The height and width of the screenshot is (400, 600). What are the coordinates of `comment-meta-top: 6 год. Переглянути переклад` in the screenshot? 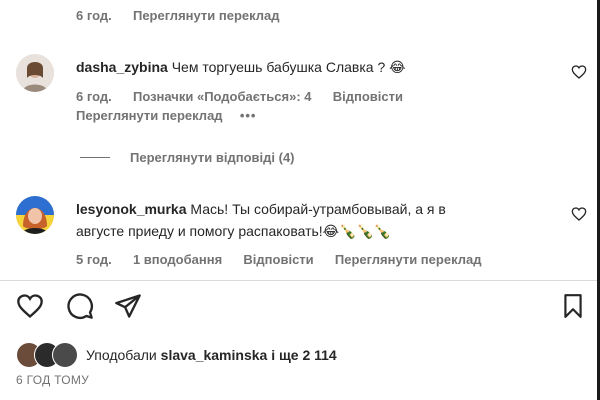 It's located at (178, 15).